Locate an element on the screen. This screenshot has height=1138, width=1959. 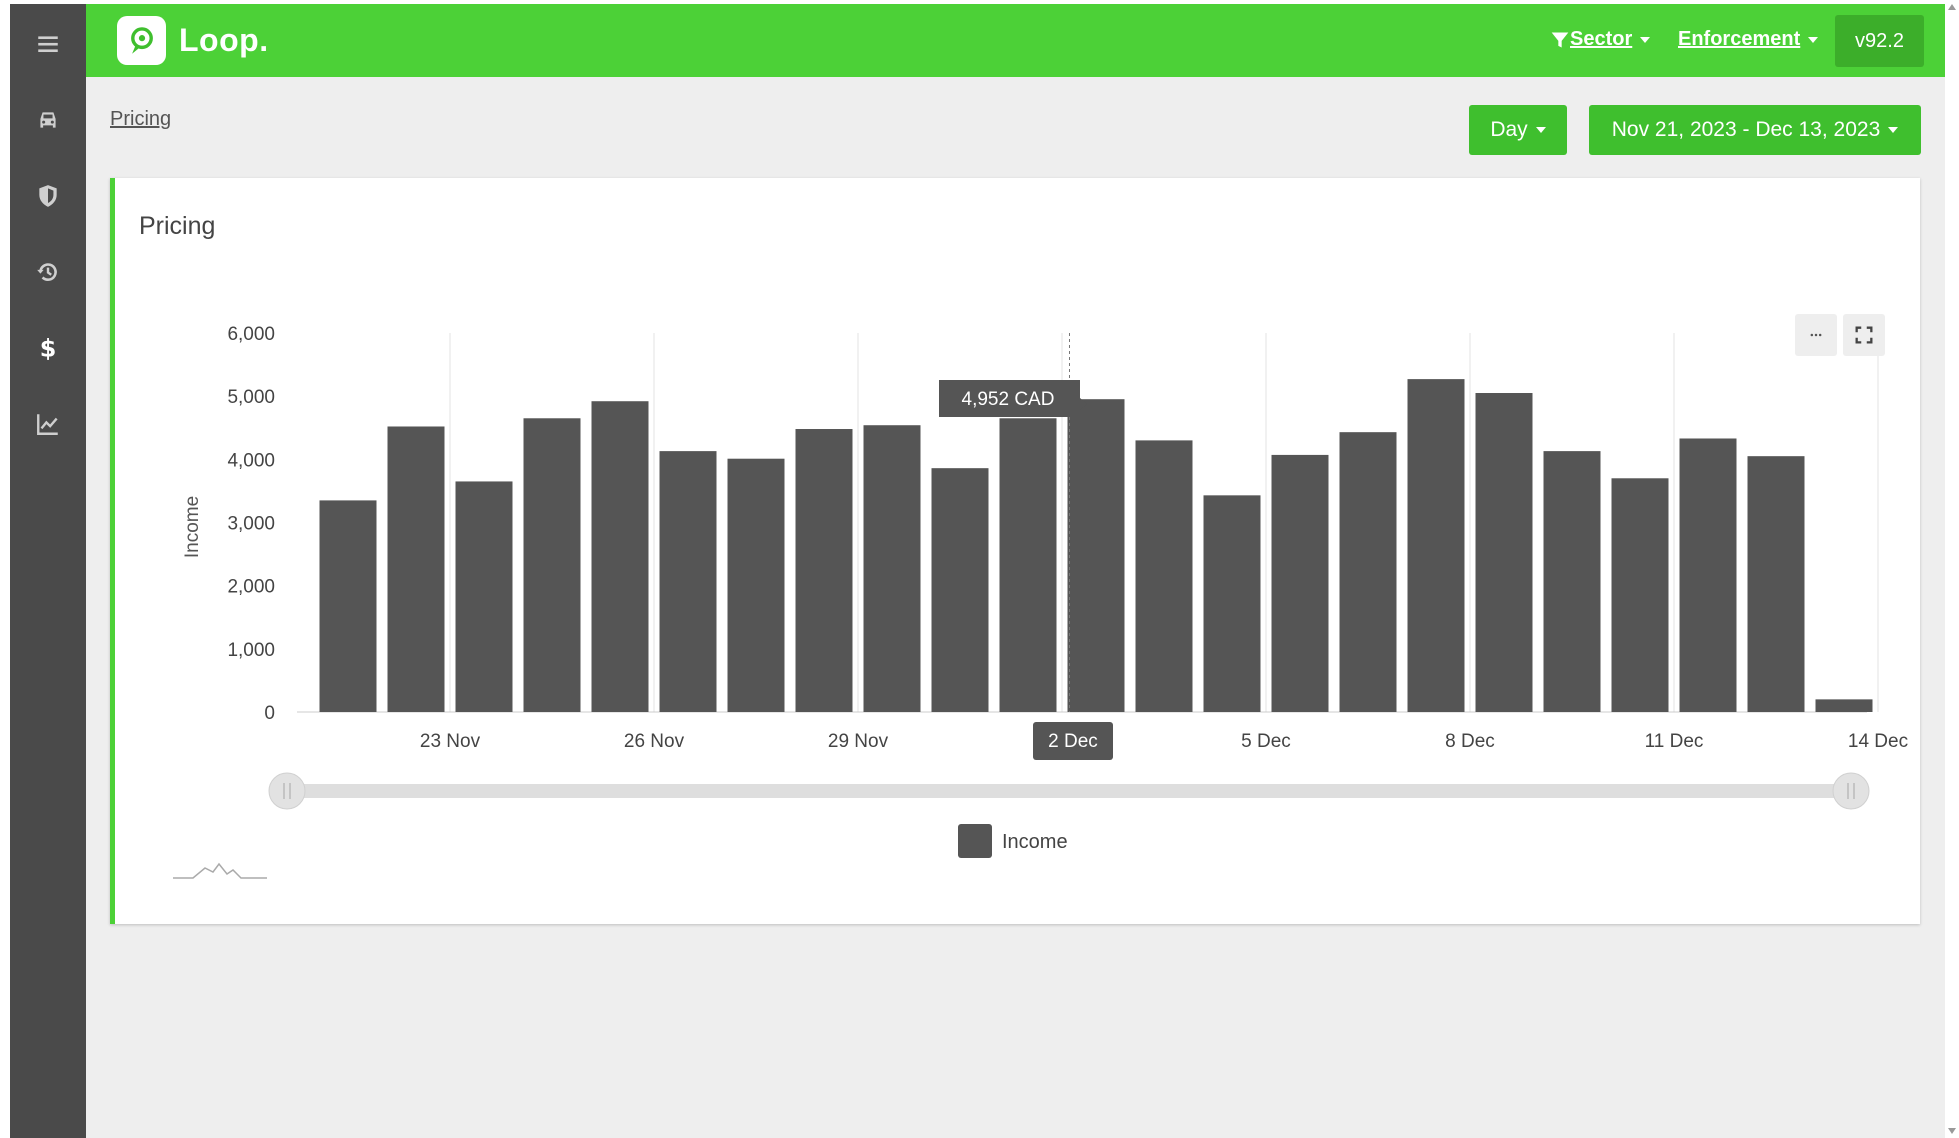
x-tick-label: 11 Dec is located at coordinates (1674, 741).